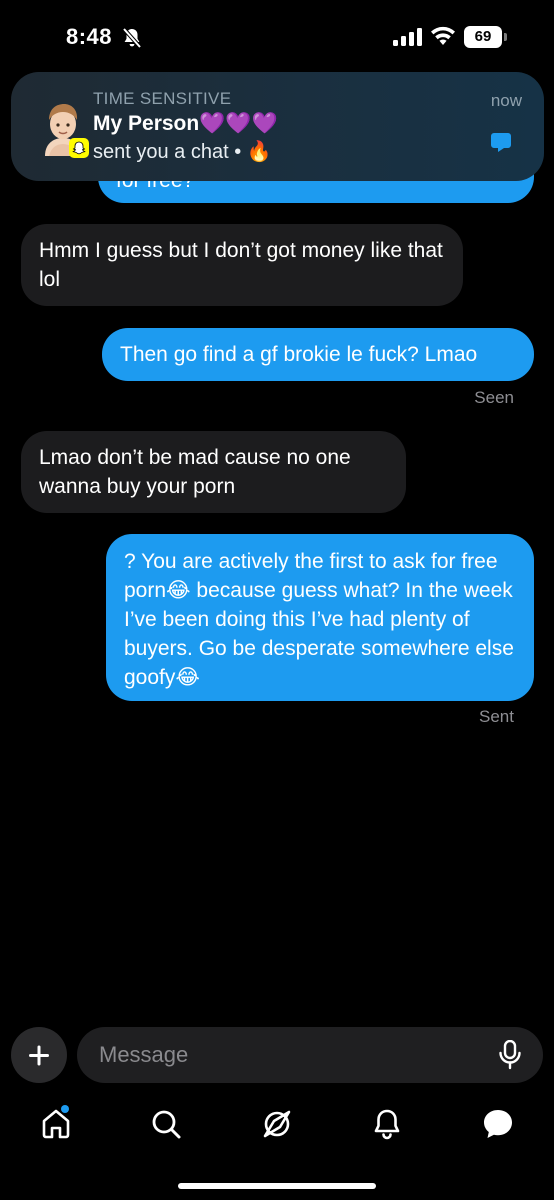 Image resolution: width=554 pixels, height=1200 pixels. Describe the element at coordinates (494, 397) in the screenshot. I see `read-receipt: Seen` at that location.